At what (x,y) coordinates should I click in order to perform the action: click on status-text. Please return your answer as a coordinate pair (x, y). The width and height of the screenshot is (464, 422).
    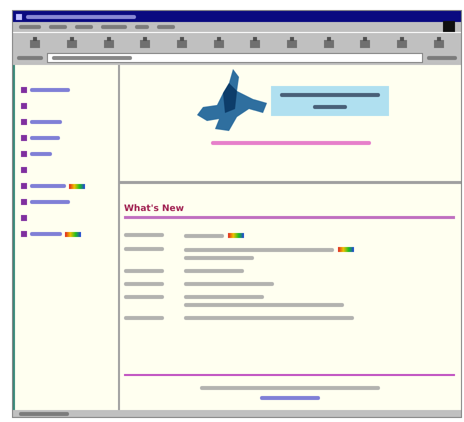
    Looking at the image, I should click on (44, 414).